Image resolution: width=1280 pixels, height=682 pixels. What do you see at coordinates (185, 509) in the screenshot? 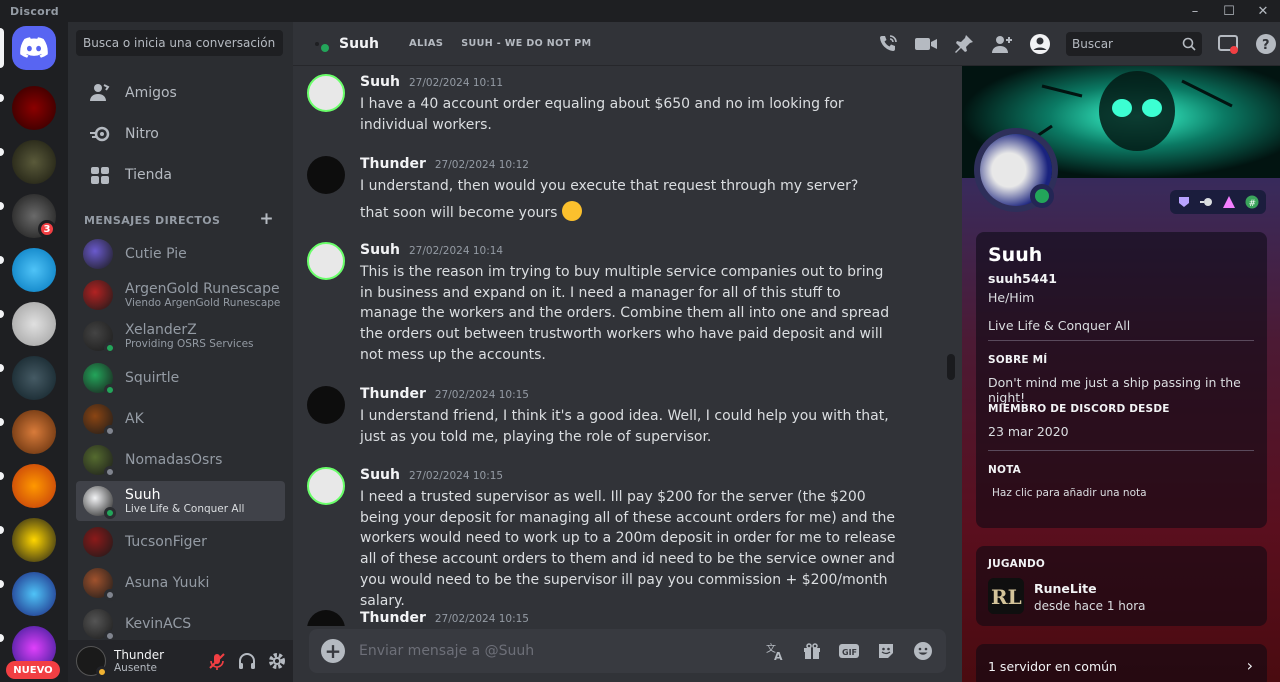
I see `dm-activity: Live Life & Conquer All` at bounding box center [185, 509].